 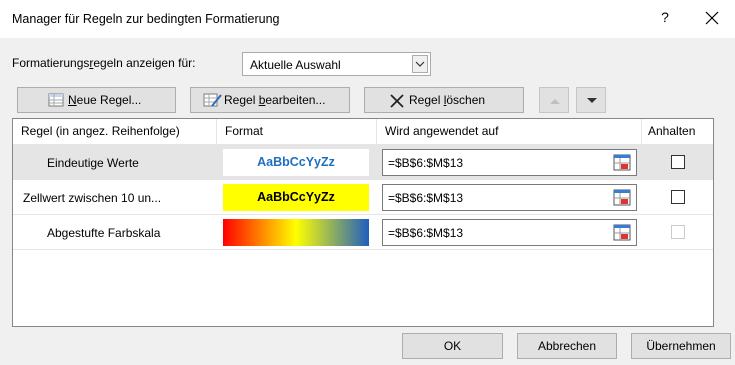 I want to click on delete-rule-button: Regel löschen, so click(x=444, y=100).